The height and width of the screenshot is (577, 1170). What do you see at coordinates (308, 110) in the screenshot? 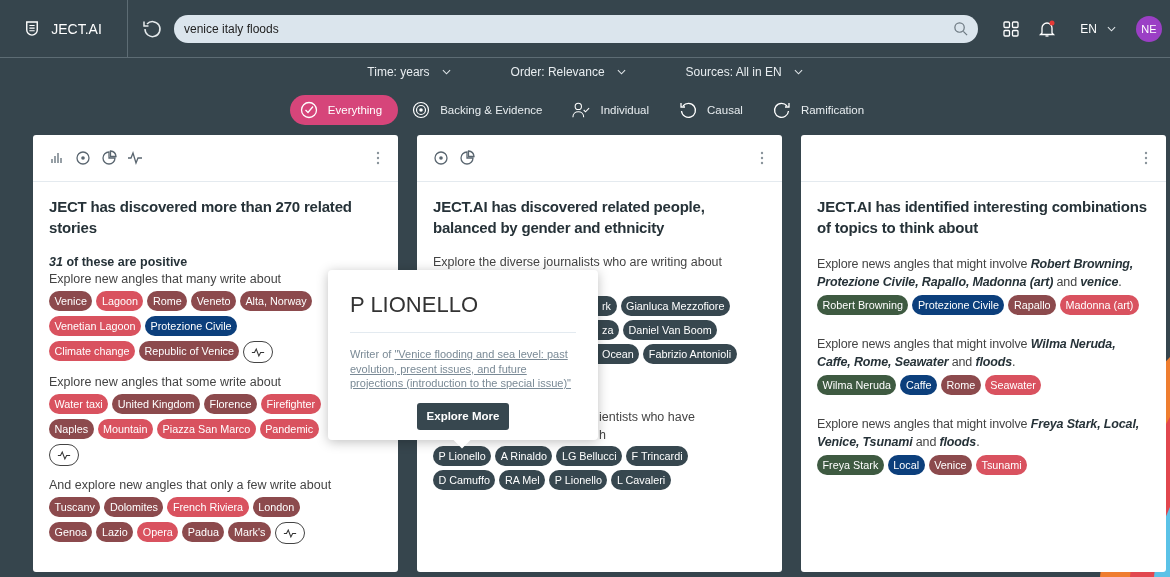
I see `check-circle-icon` at bounding box center [308, 110].